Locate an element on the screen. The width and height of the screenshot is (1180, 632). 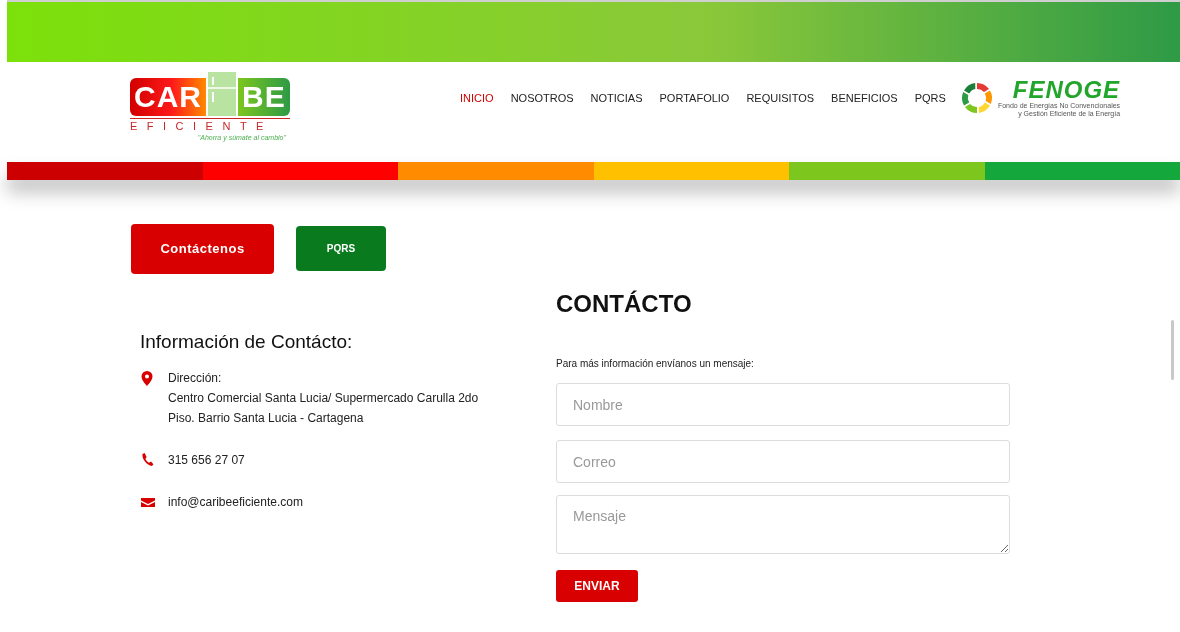
nav-link: PORTAFOLIO is located at coordinates (694, 98).